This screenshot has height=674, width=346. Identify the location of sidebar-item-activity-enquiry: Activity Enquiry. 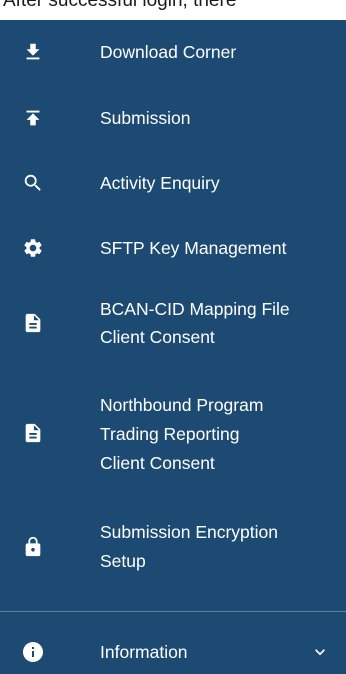
(173, 183).